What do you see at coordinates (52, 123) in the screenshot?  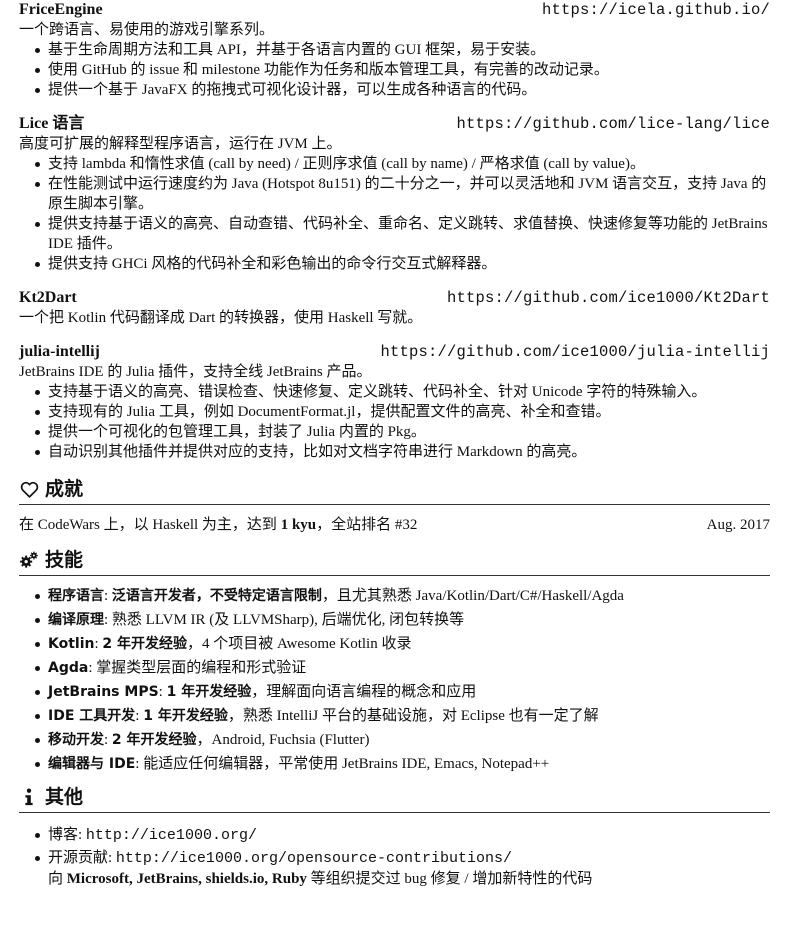 I see `project-title: Lice 语言` at bounding box center [52, 123].